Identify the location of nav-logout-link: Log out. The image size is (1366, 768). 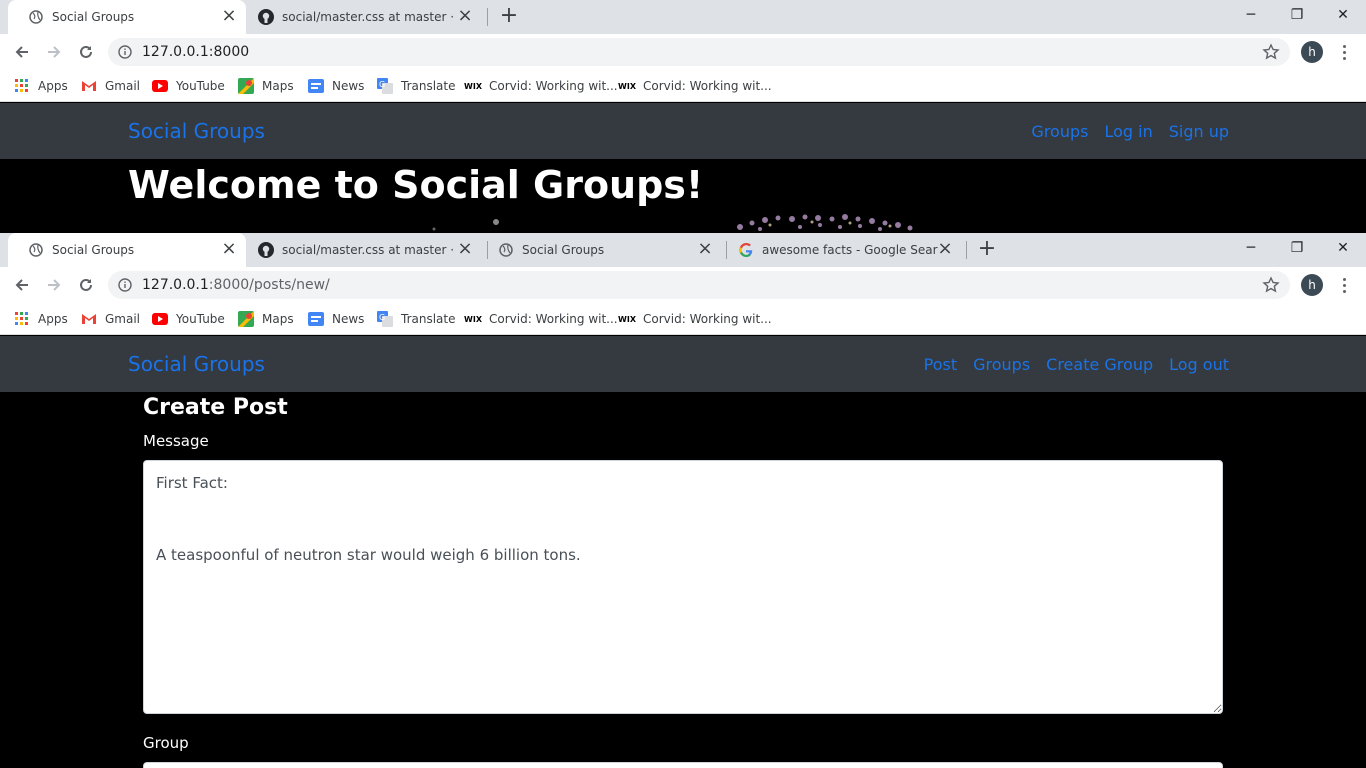
(1199, 364).